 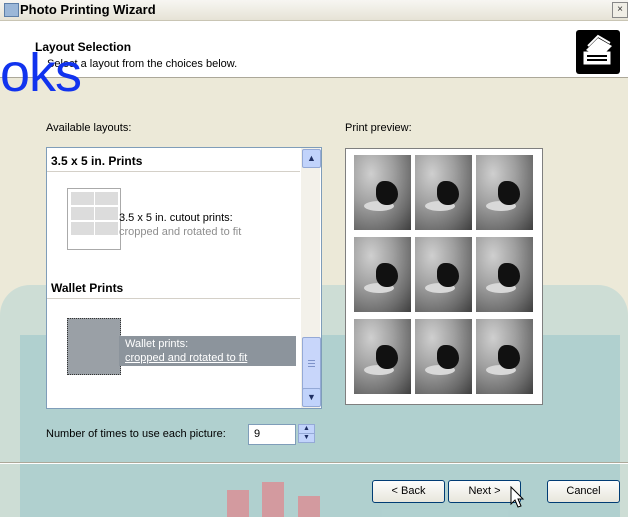 What do you see at coordinates (156, 344) in the screenshot?
I see `layout-item-name: Wallet prints:` at bounding box center [156, 344].